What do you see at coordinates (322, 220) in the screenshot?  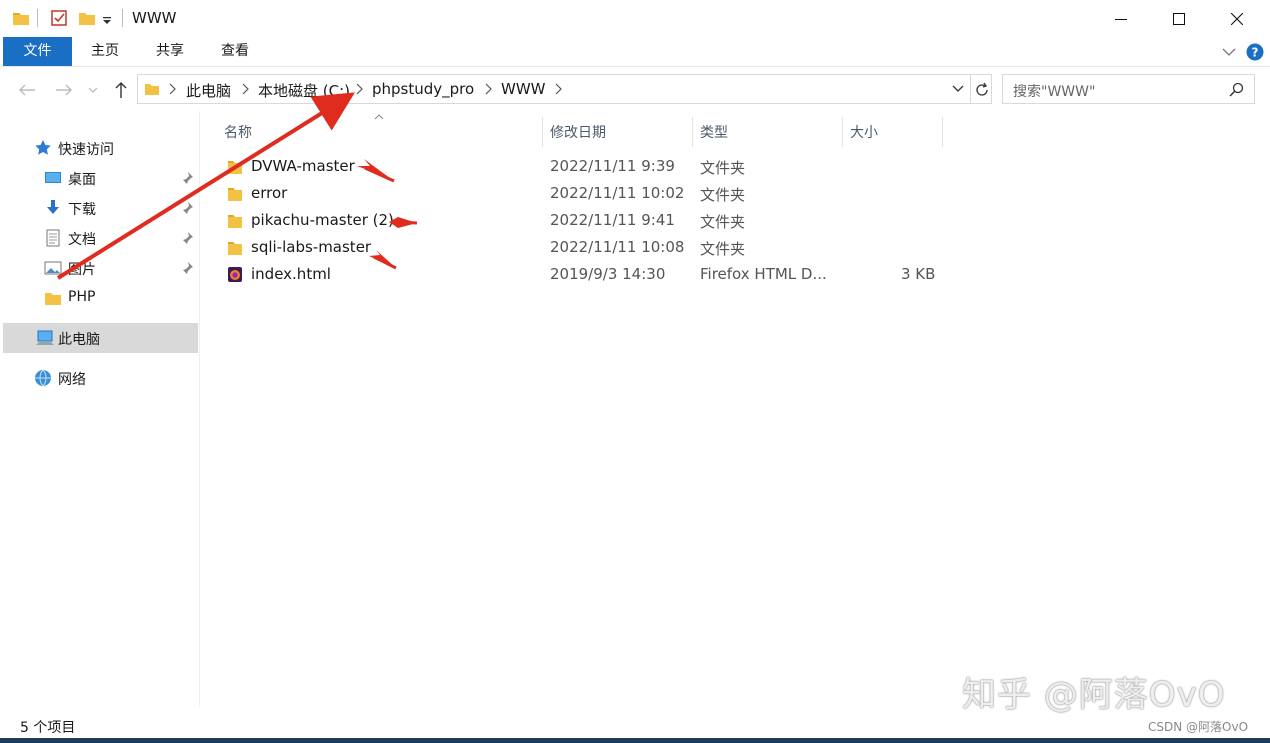 I see `file-name: pikachu-master (2)` at bounding box center [322, 220].